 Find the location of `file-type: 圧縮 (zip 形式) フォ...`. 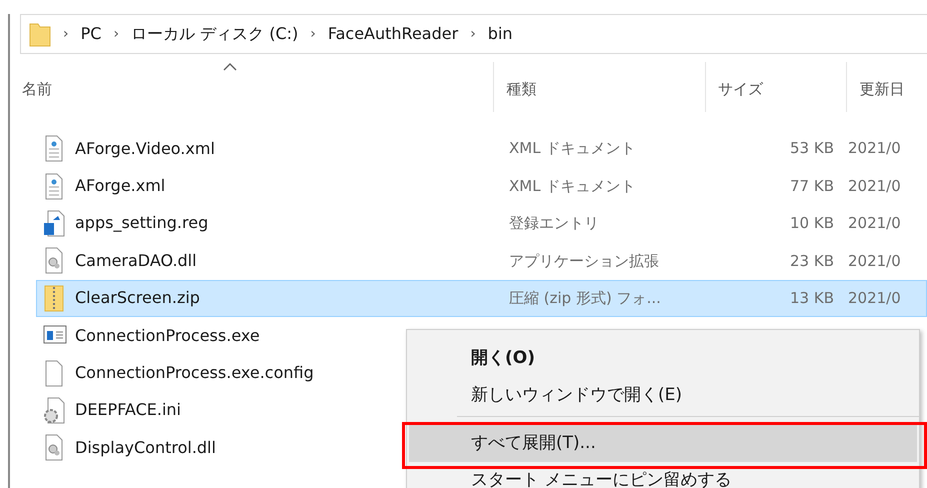

file-type: 圧縮 (zip 形式) フォ... is located at coordinates (585, 298).